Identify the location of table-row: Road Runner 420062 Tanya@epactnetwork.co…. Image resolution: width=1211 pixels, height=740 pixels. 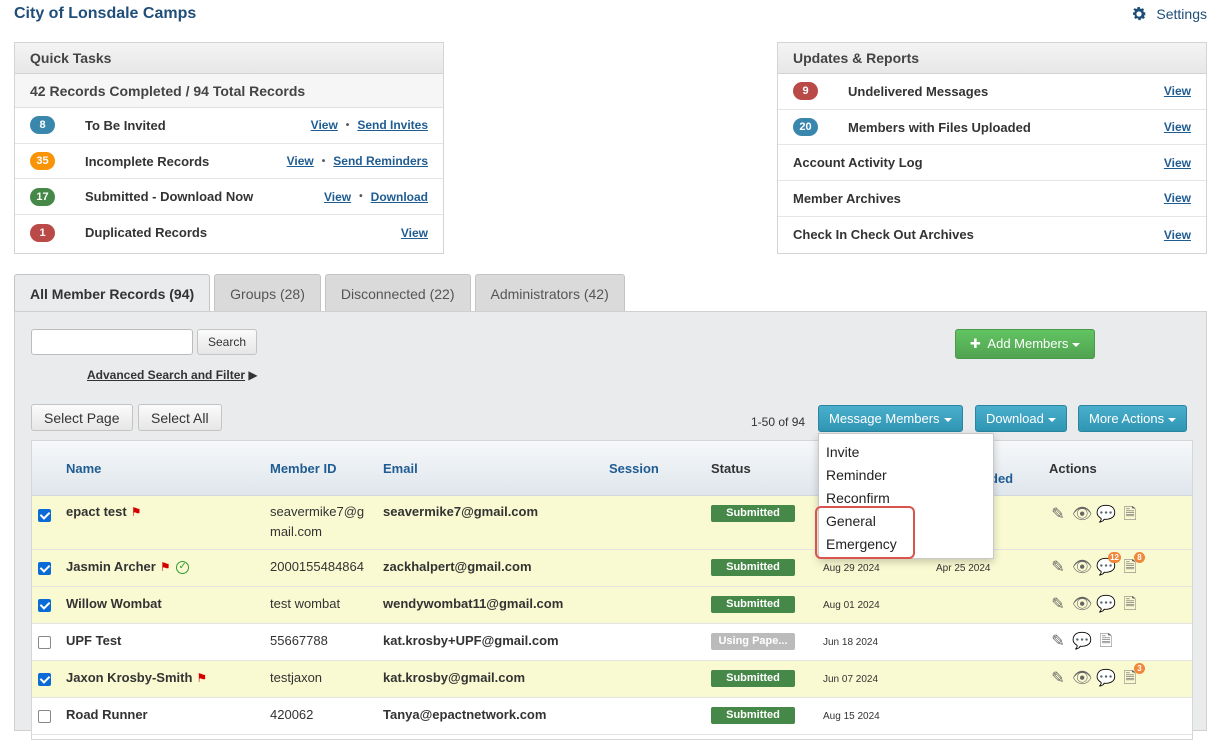
(612, 716).